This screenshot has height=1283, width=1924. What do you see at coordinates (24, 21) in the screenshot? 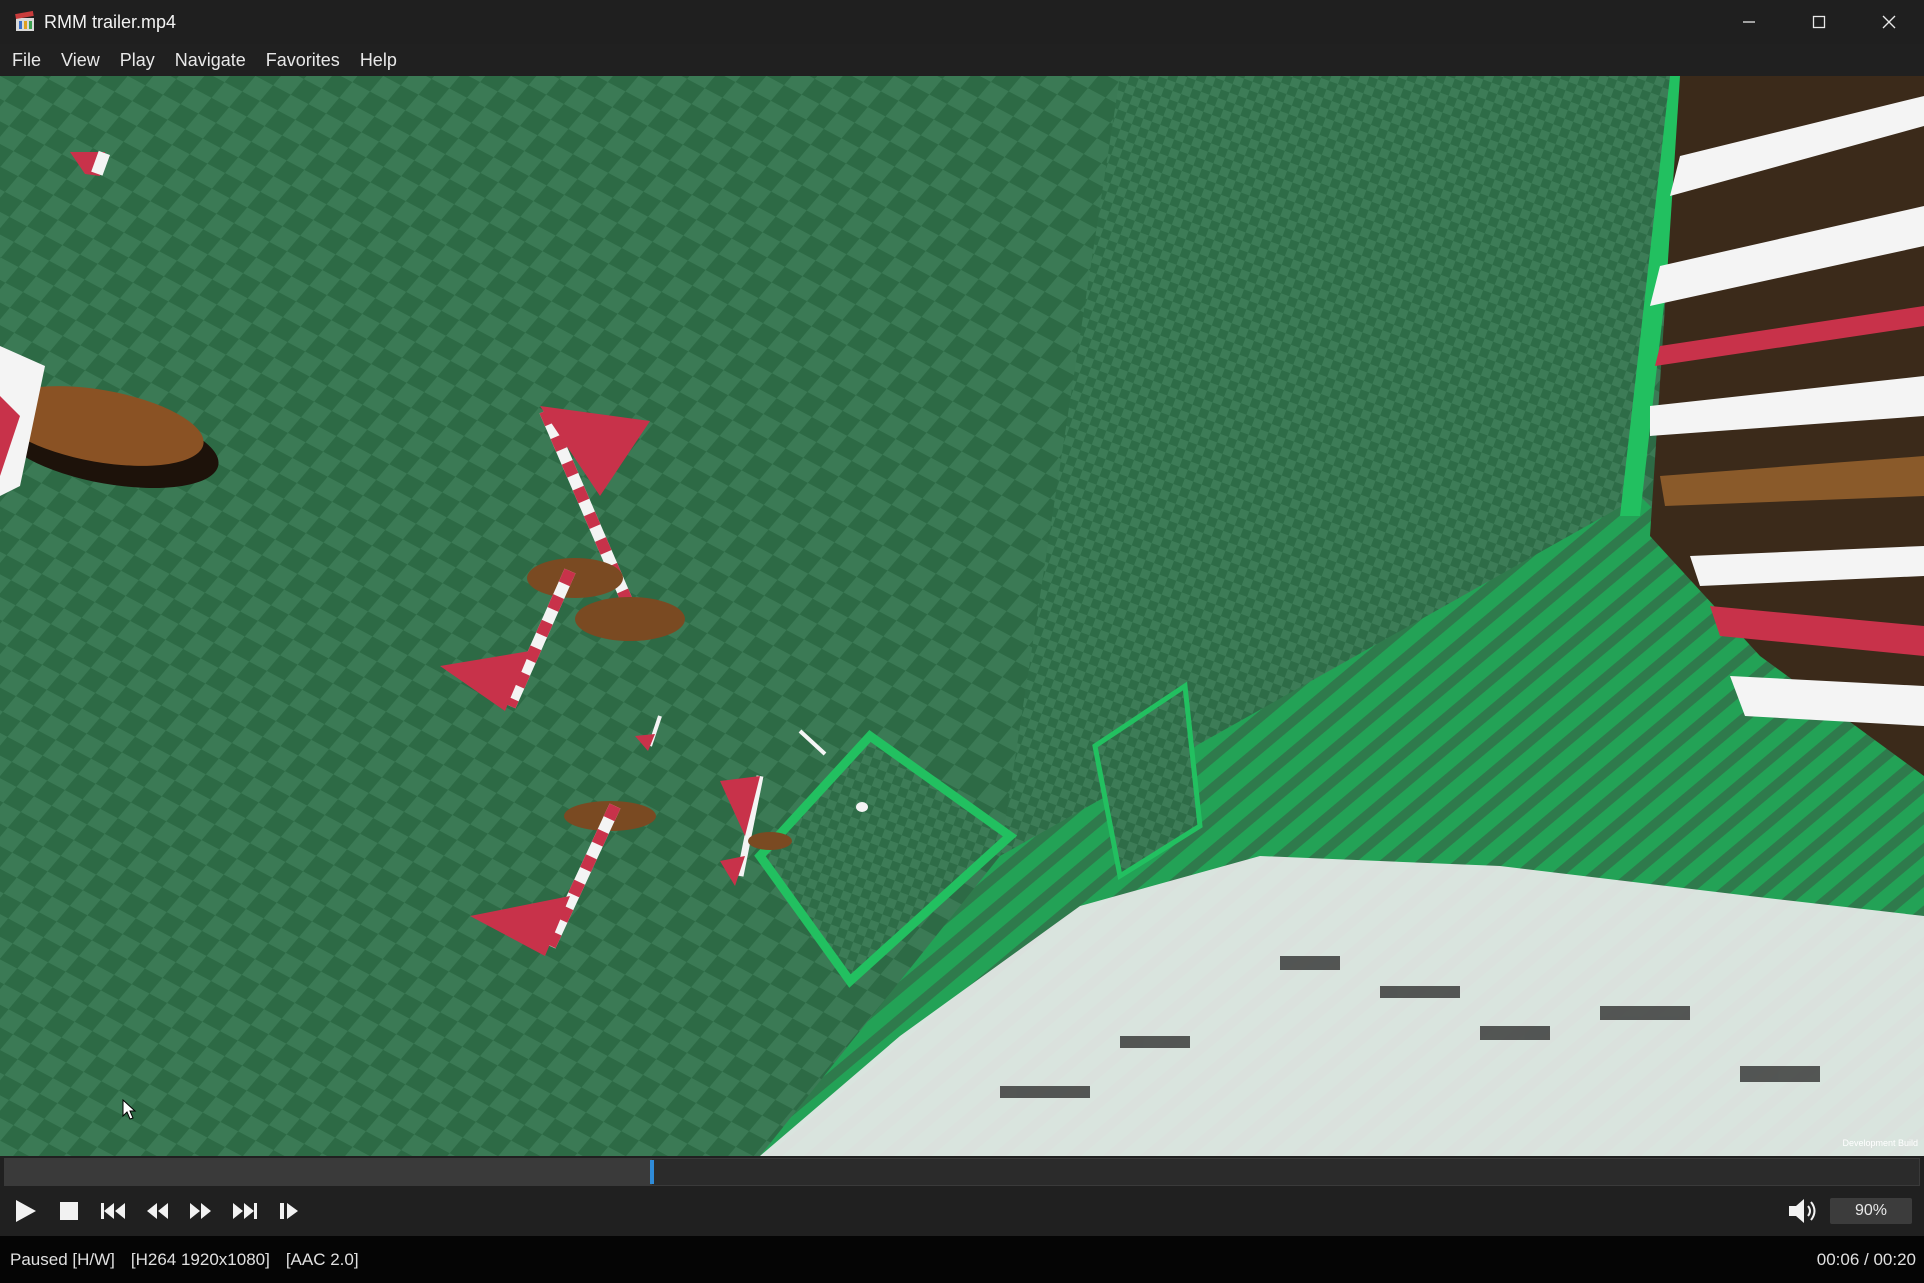
I see `clapperboard-icon` at bounding box center [24, 21].